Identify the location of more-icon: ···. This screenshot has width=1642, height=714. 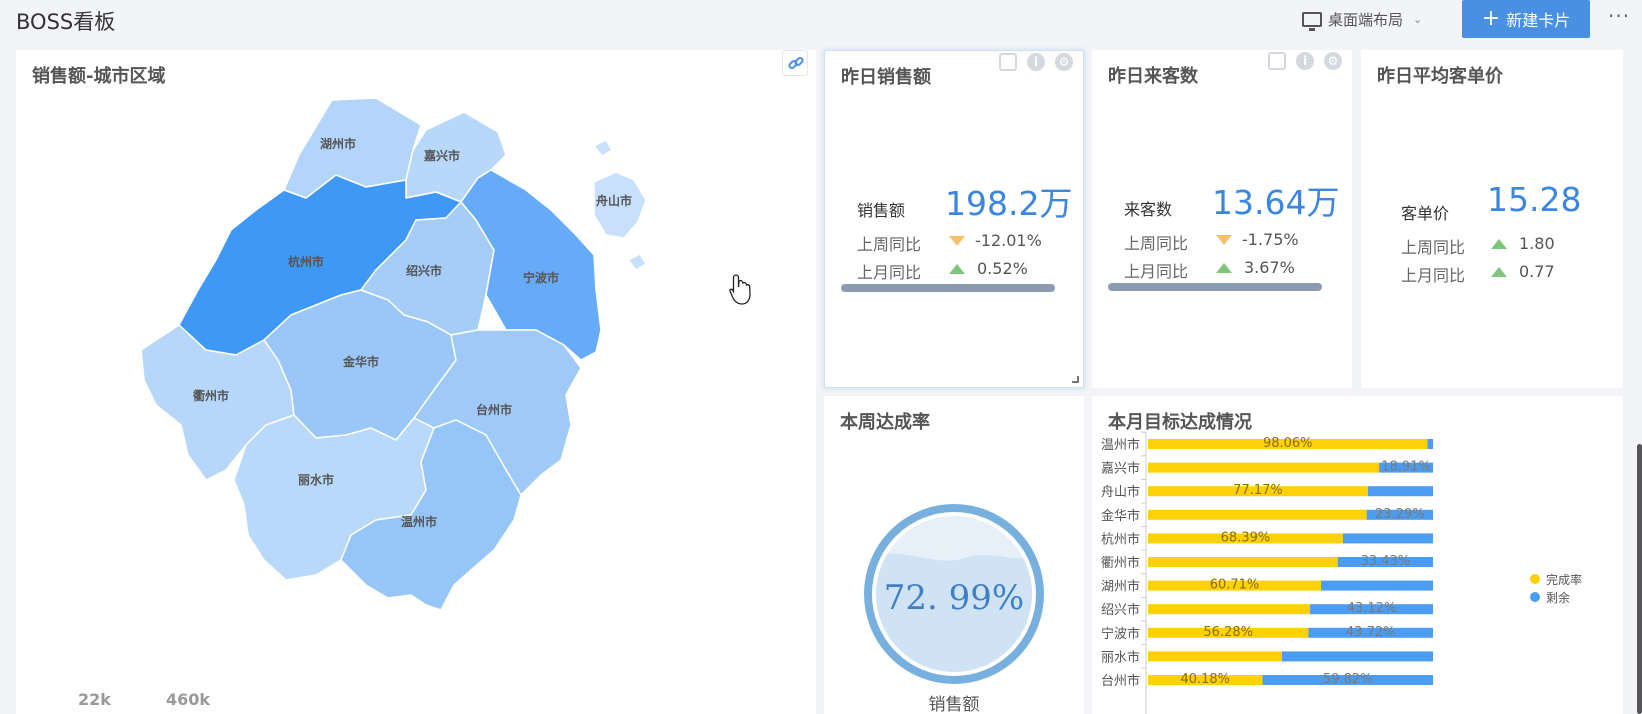
(1619, 16).